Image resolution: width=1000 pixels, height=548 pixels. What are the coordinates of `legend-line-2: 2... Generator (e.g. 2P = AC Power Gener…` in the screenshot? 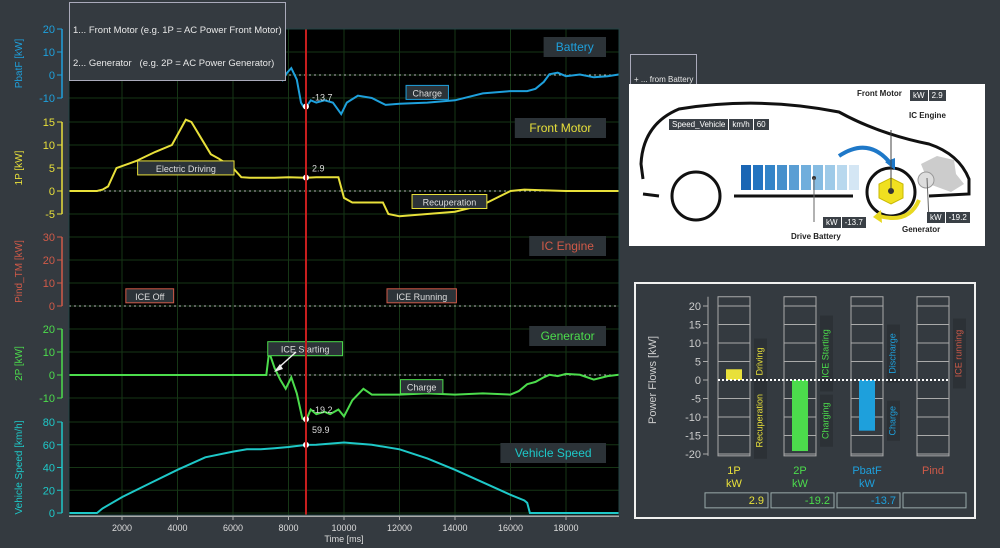 It's located at (174, 63).